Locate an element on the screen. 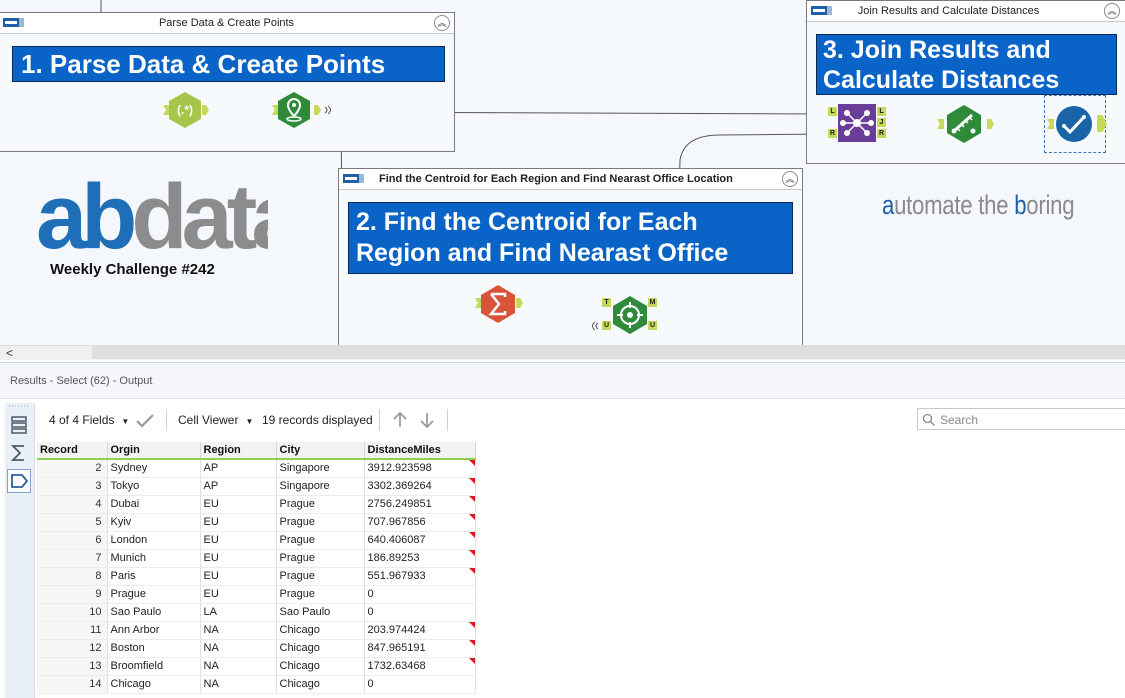  table-row: 8 Paris EU Prague 551.967933 is located at coordinates (256, 576).